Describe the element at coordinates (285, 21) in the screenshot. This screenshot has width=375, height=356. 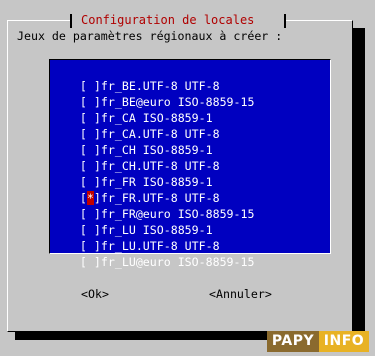
I see `title-right-bracket` at that location.